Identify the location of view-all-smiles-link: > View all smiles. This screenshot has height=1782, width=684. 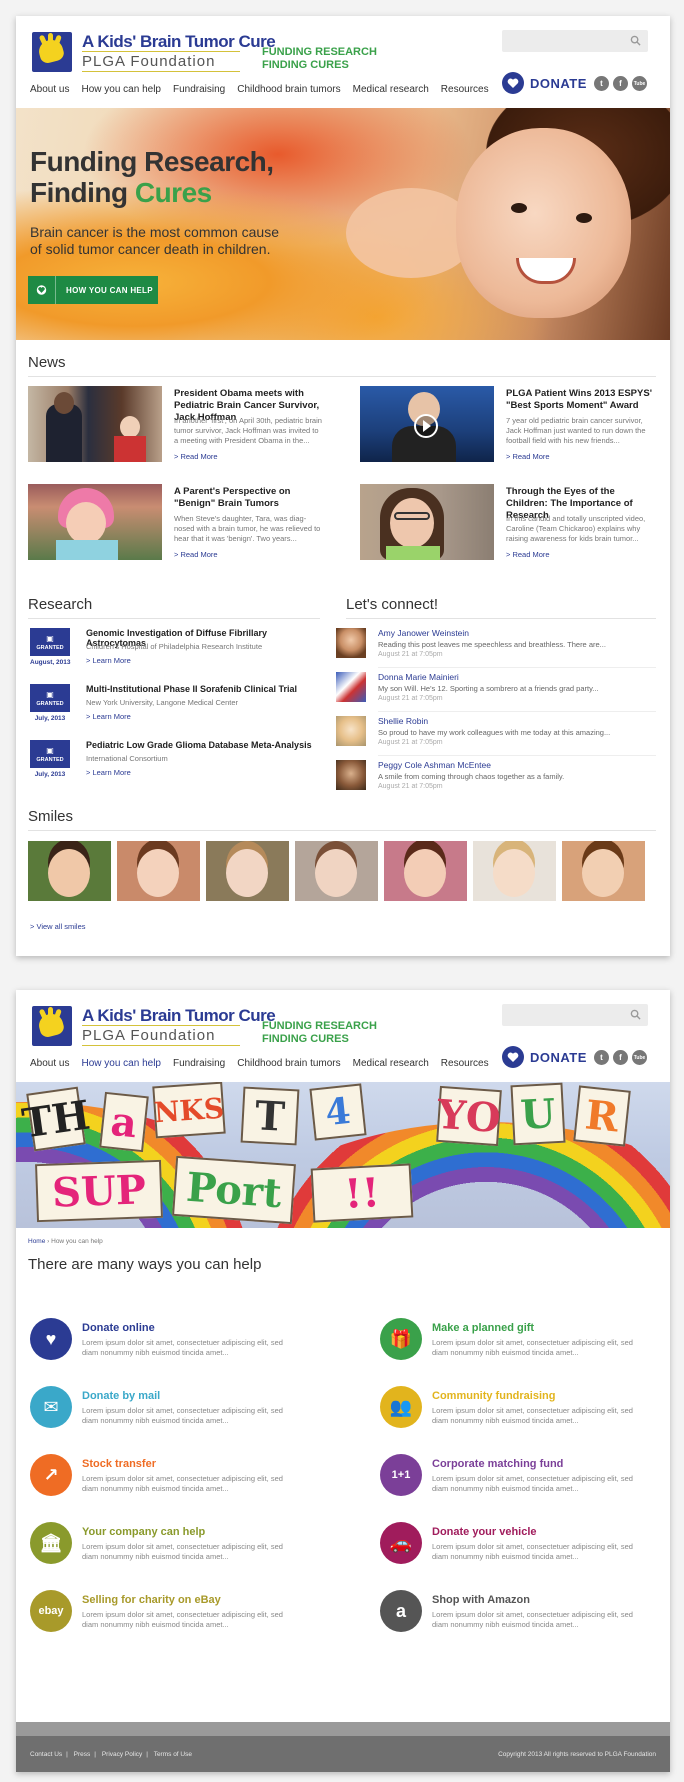
(58, 926).